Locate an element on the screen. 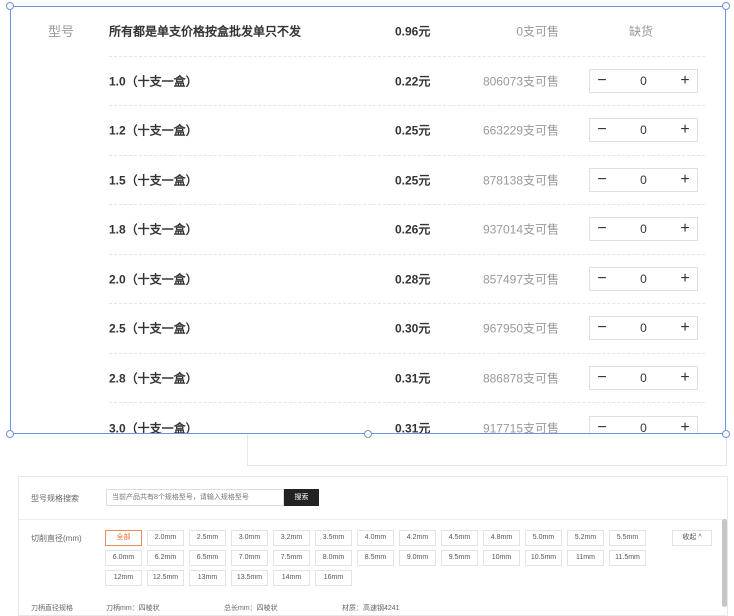 This screenshot has width=734, height=616. sku-price: 0.22元 is located at coordinates (413, 81).